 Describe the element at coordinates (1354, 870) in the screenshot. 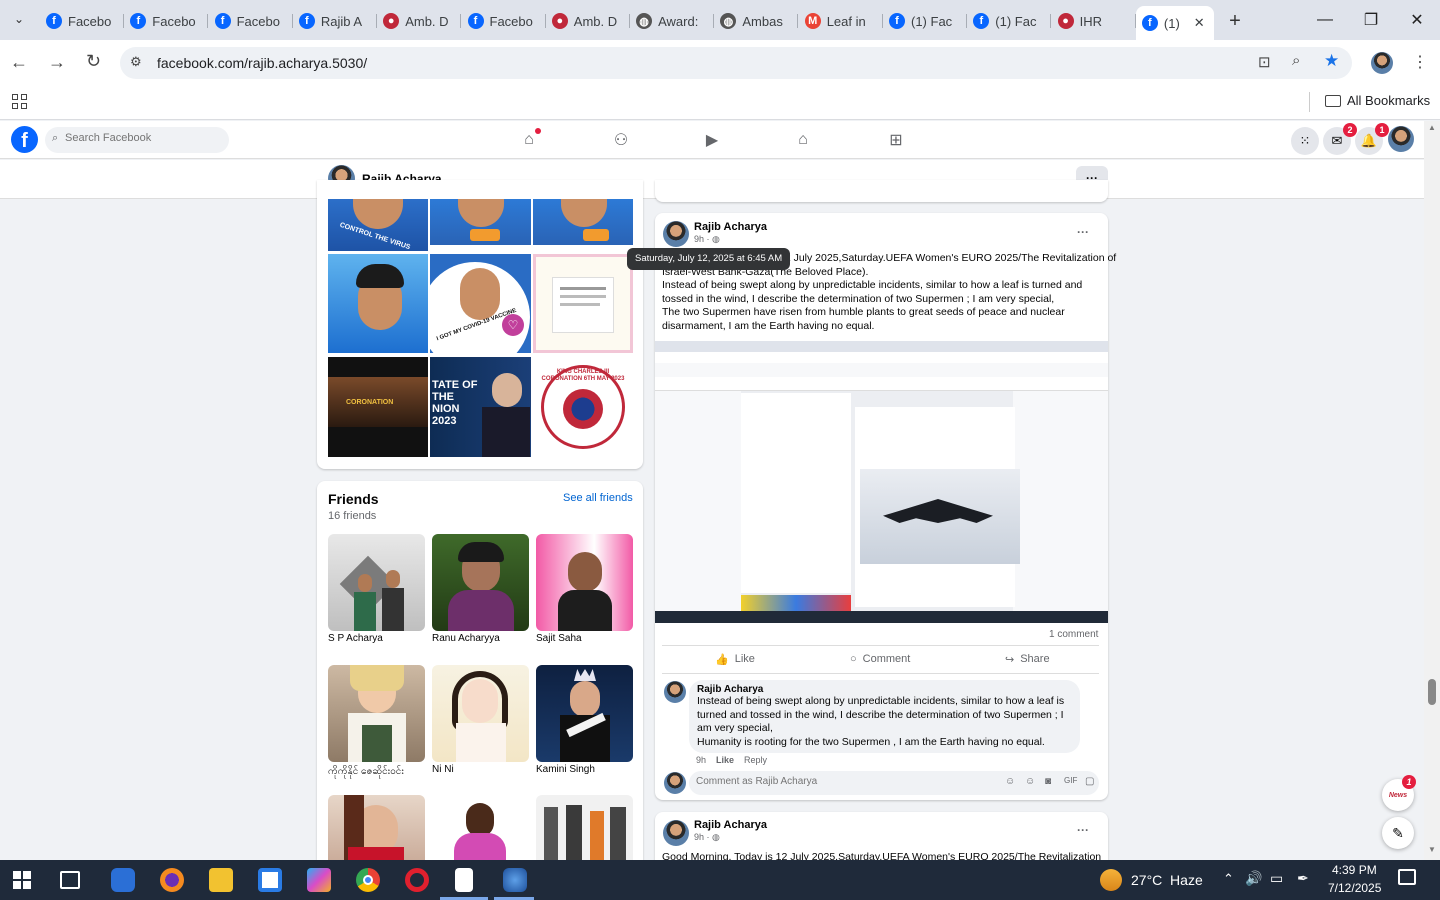

I see `clock-time: 4:39 PM` at that location.